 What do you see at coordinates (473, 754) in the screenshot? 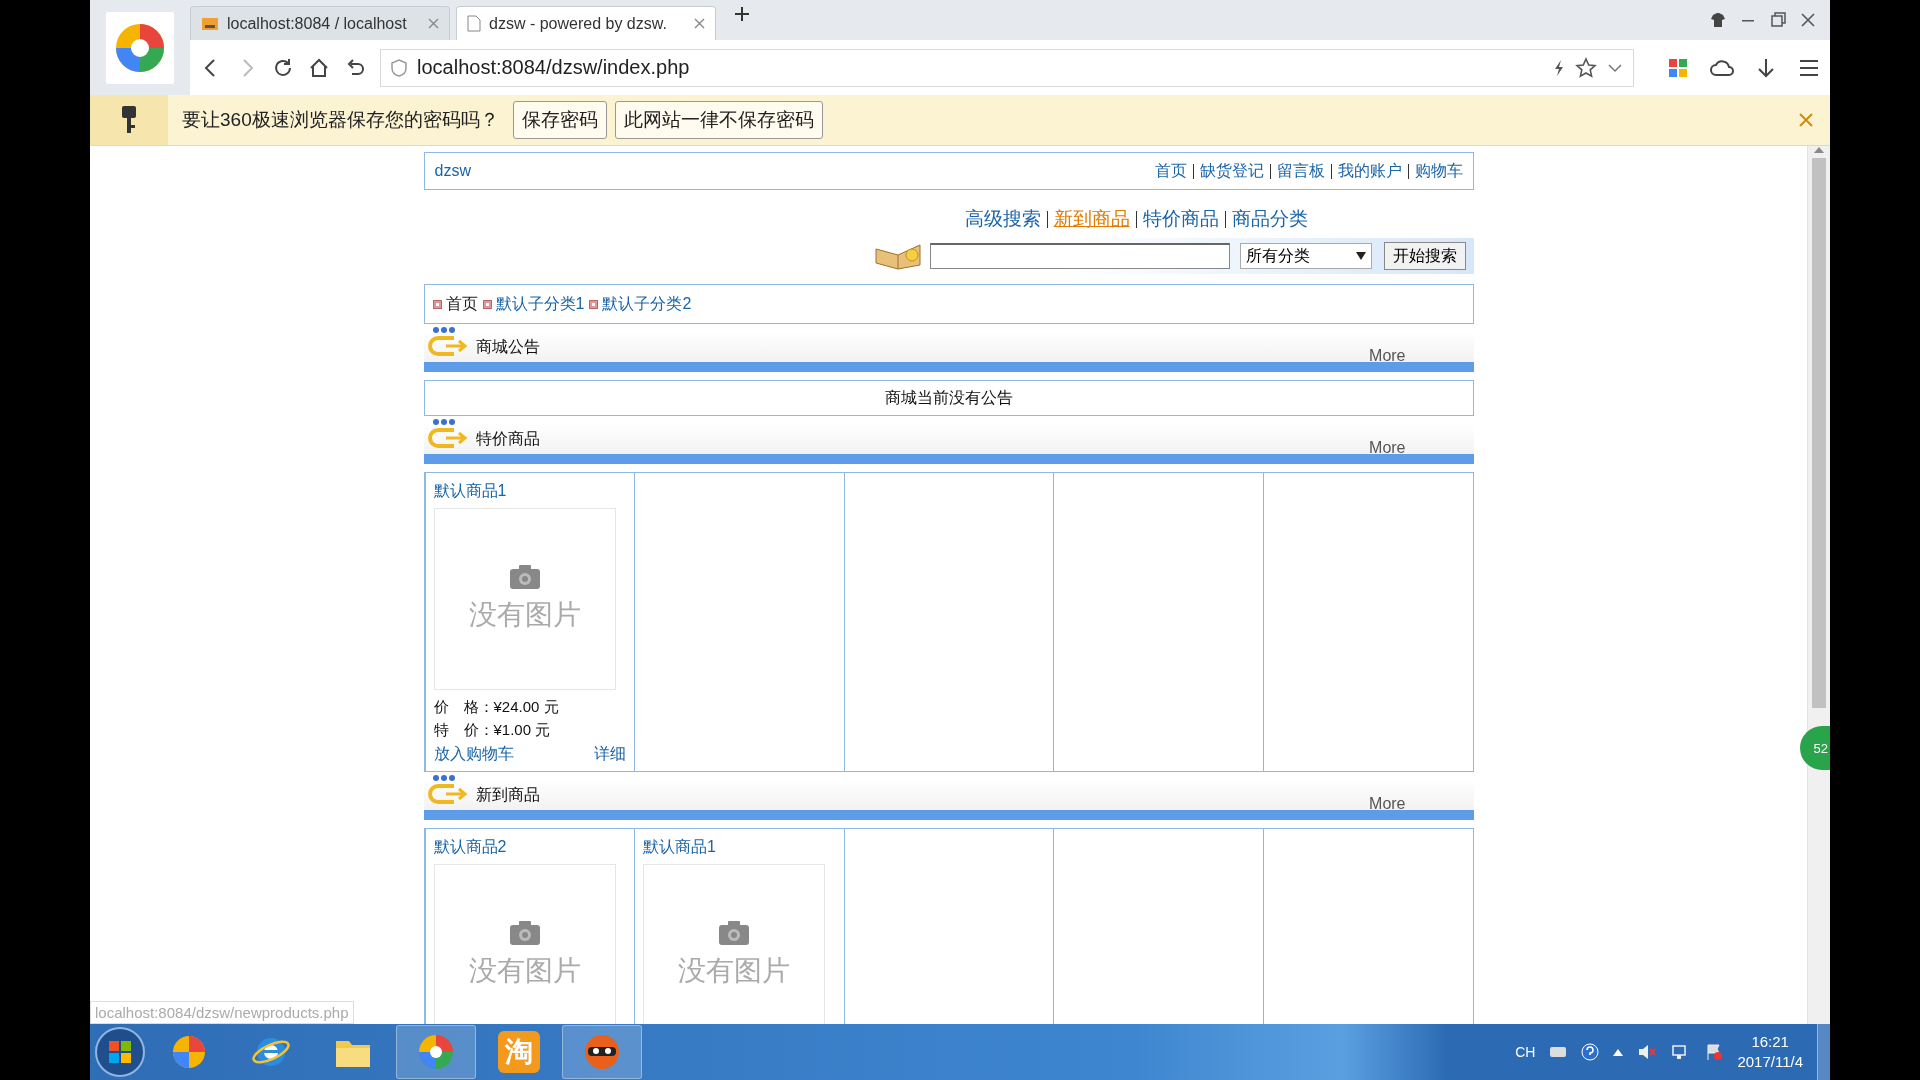
I see `add-to-cart-link: 放入购物车` at bounding box center [473, 754].